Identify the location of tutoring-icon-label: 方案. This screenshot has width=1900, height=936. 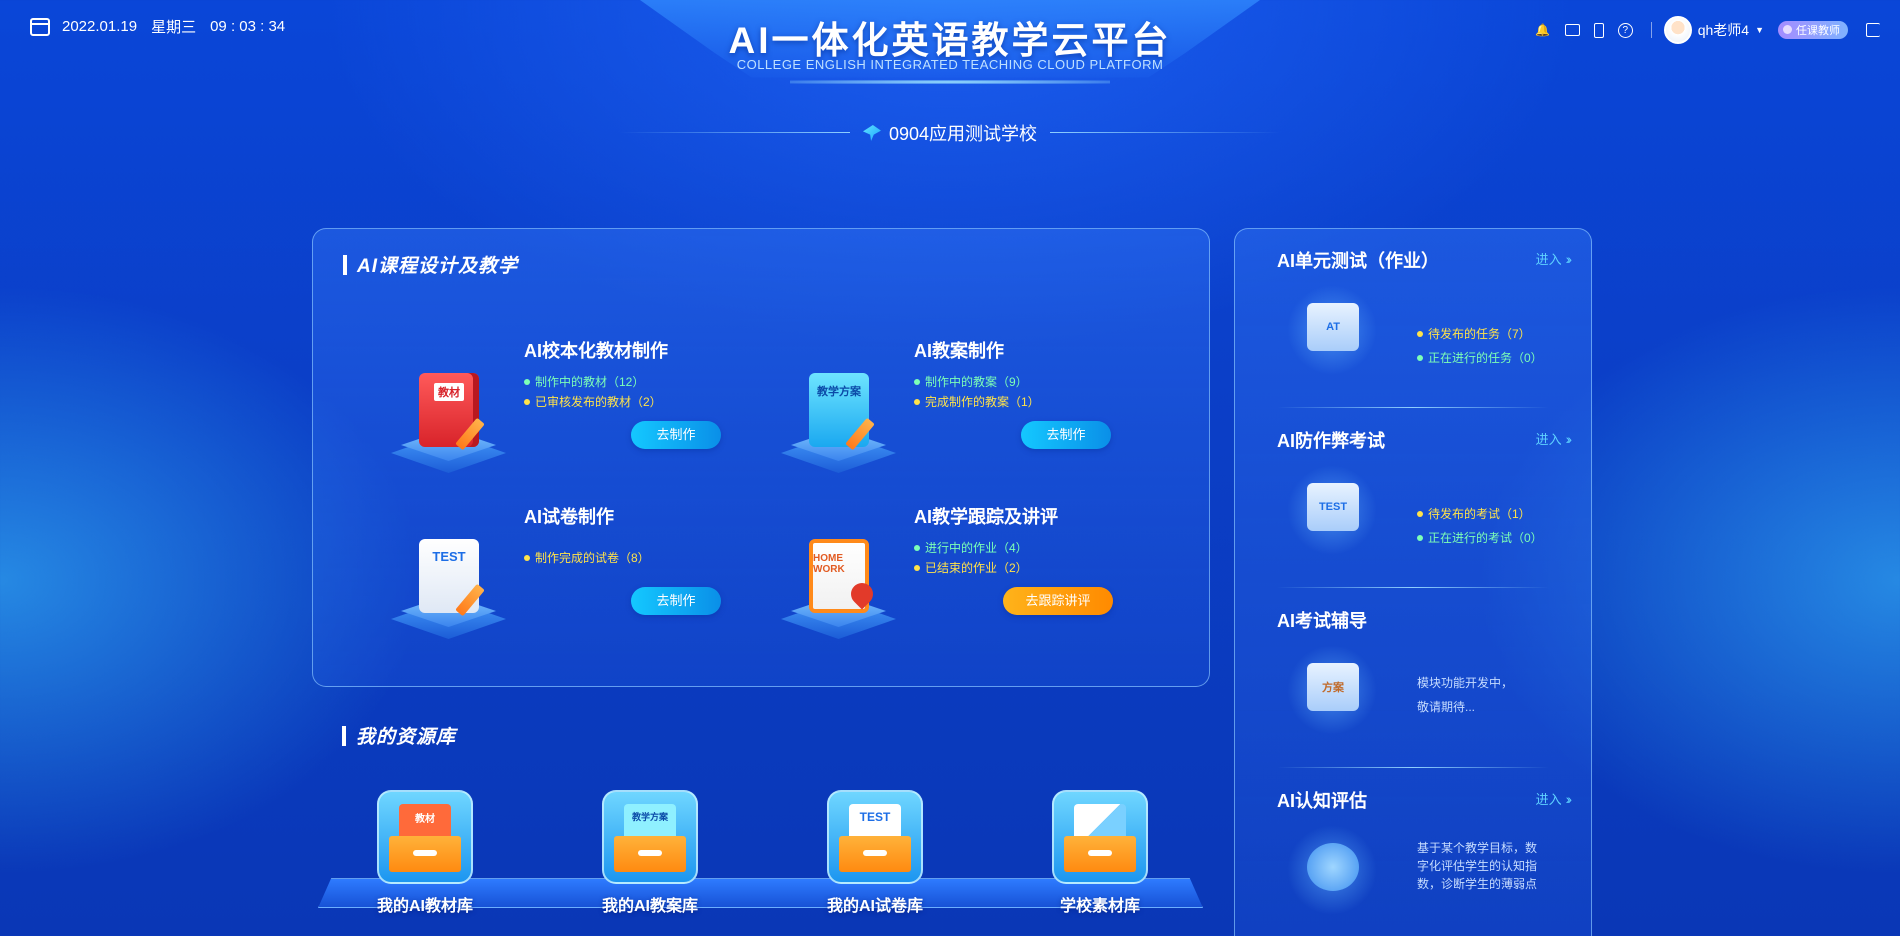
(1333, 687).